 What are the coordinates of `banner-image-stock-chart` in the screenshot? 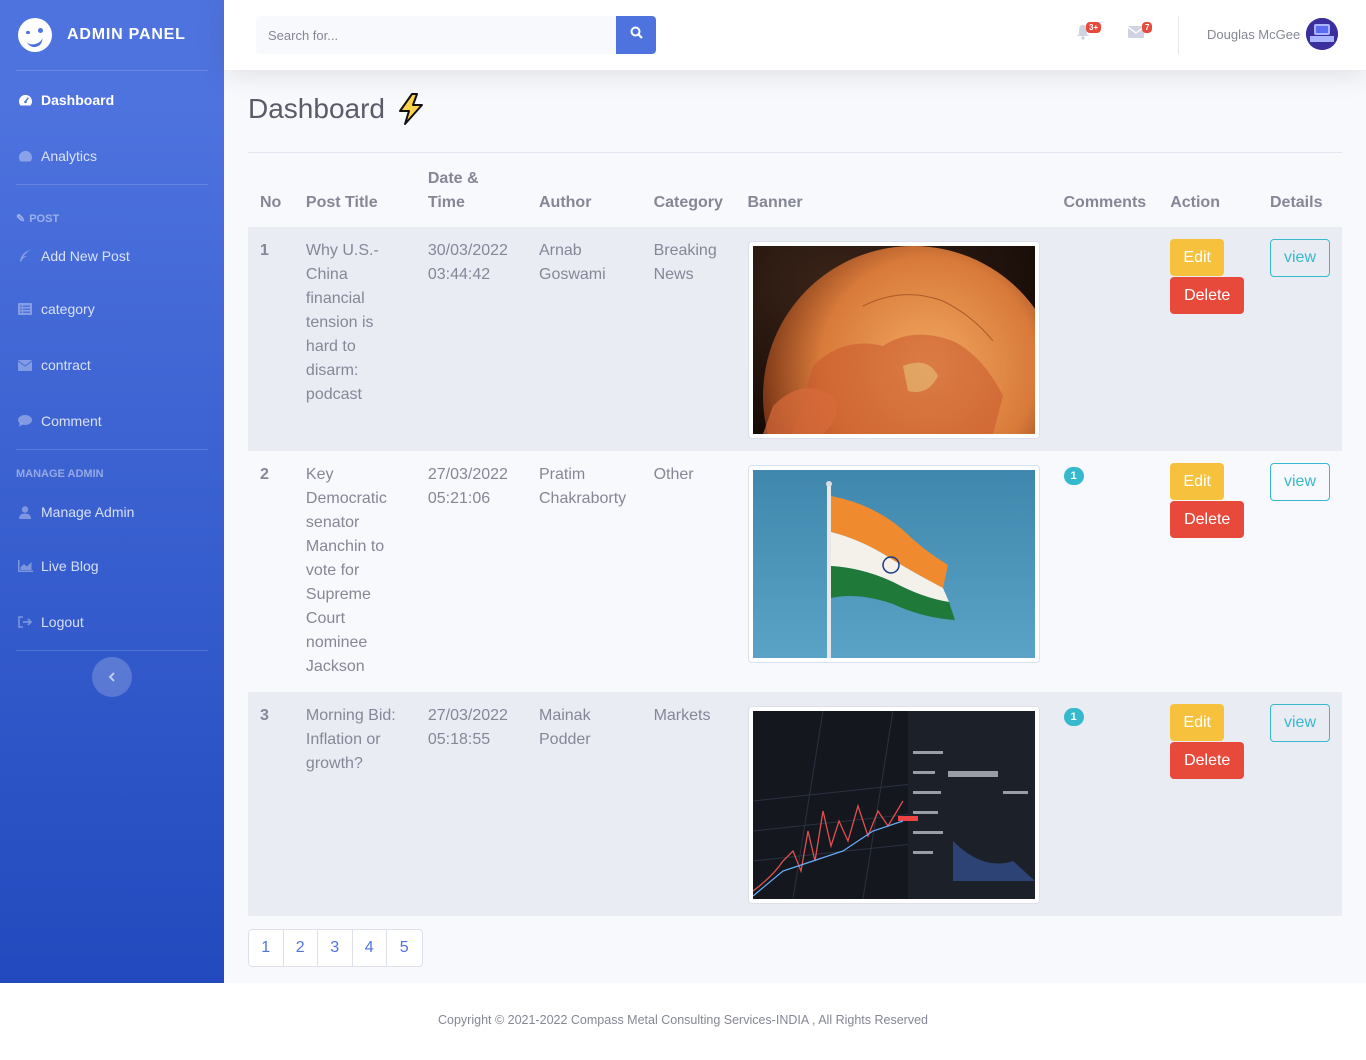 It's located at (893, 805).